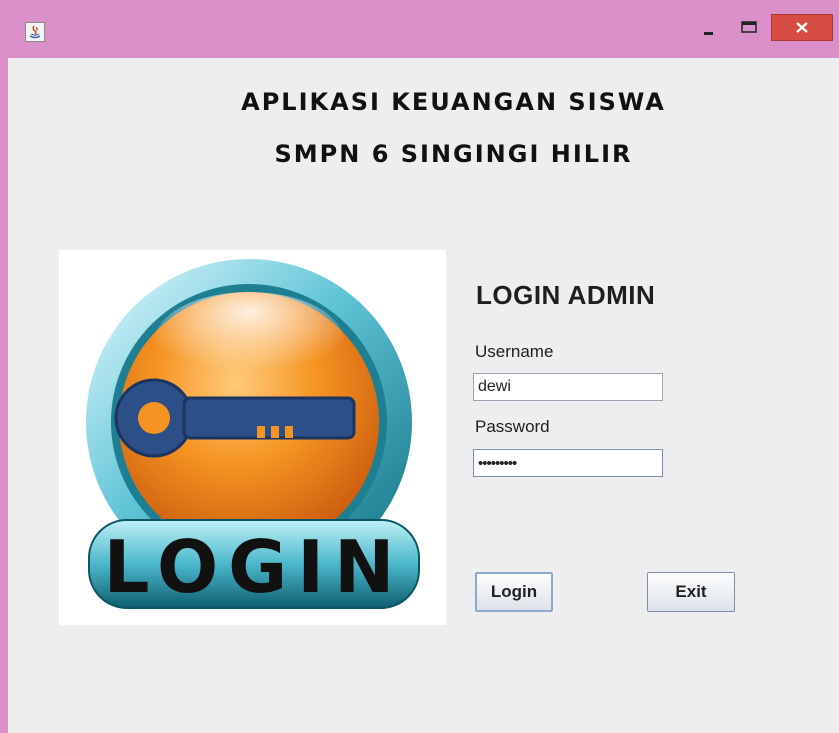  I want to click on java-app-icon, so click(35, 32).